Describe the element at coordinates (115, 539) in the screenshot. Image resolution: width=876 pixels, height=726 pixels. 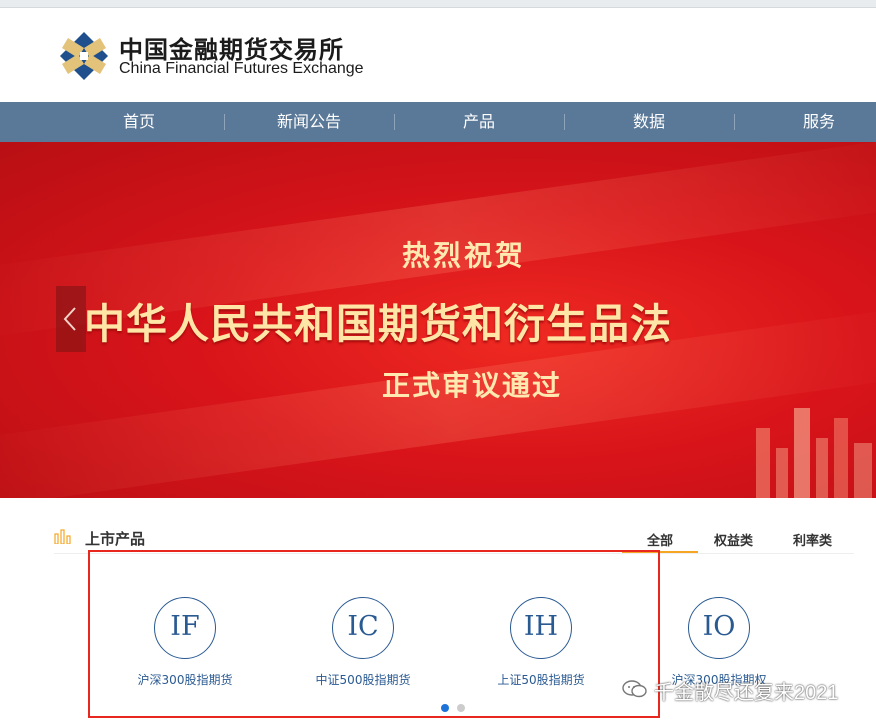
I see `section-title: 上市产品` at that location.